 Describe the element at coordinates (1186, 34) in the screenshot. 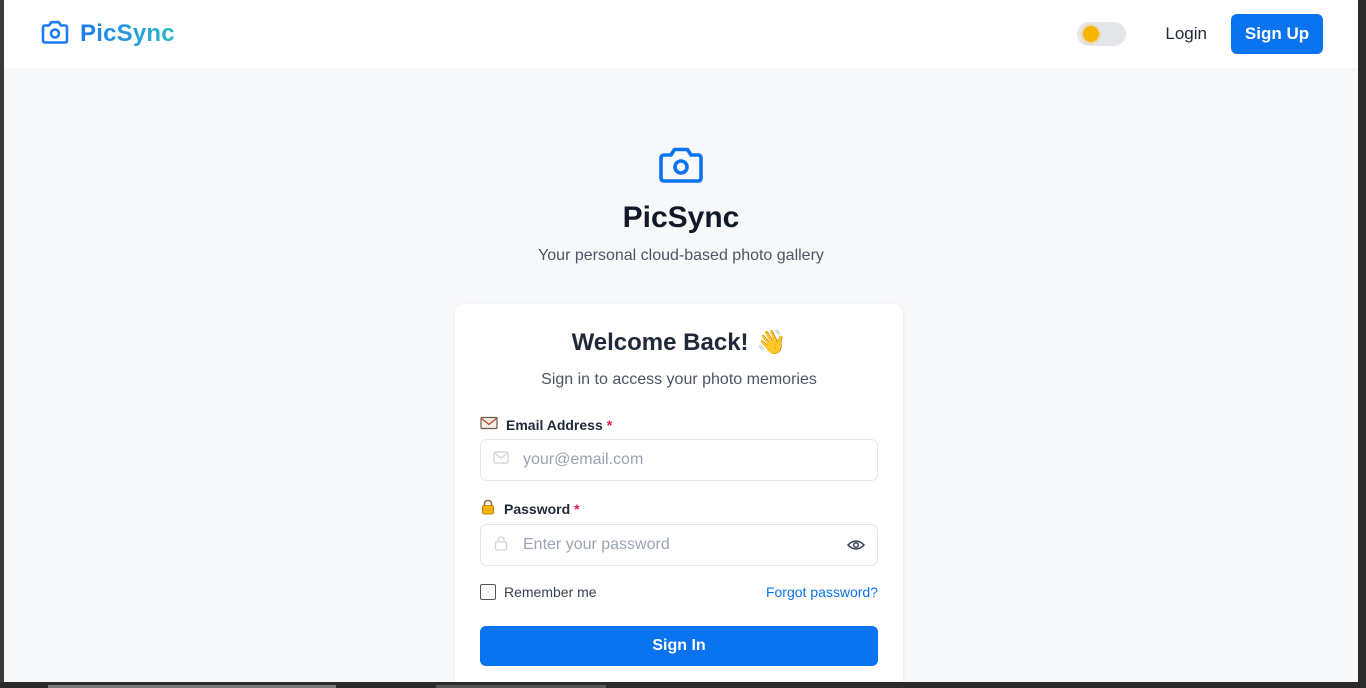

I see `login-link: Login` at that location.